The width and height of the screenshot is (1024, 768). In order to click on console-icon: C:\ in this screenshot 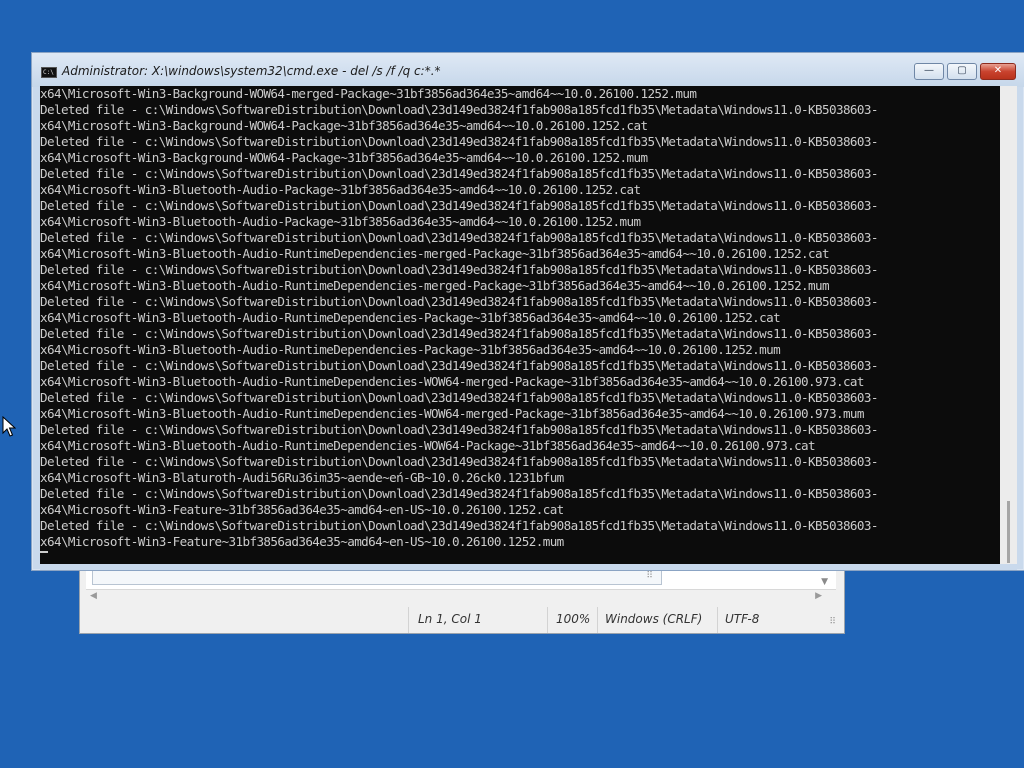, I will do `click(49, 72)`.